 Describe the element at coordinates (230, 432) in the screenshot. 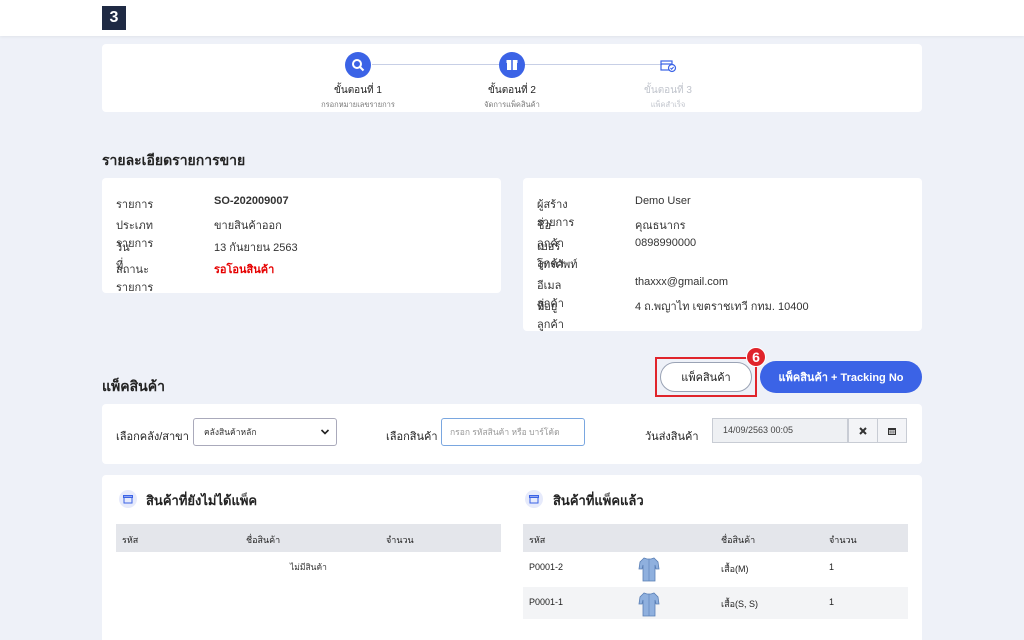

I see `warehouse-value: คลังสินค้าหลัก` at that location.